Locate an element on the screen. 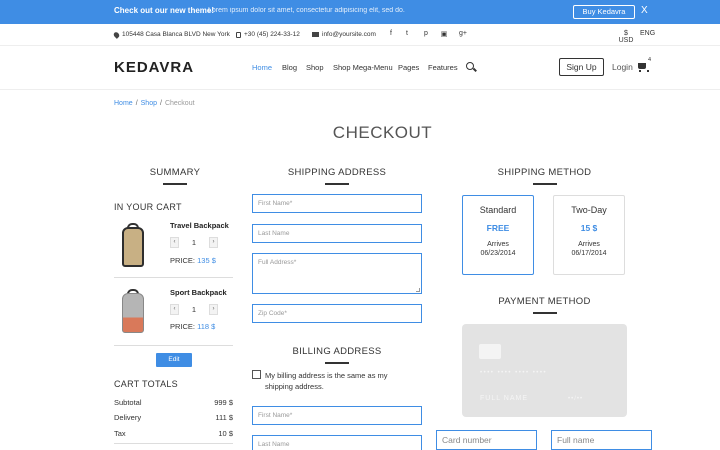 This screenshot has height=450, width=720. phone-text: +30 (45) 224-33-12 is located at coordinates (272, 34).